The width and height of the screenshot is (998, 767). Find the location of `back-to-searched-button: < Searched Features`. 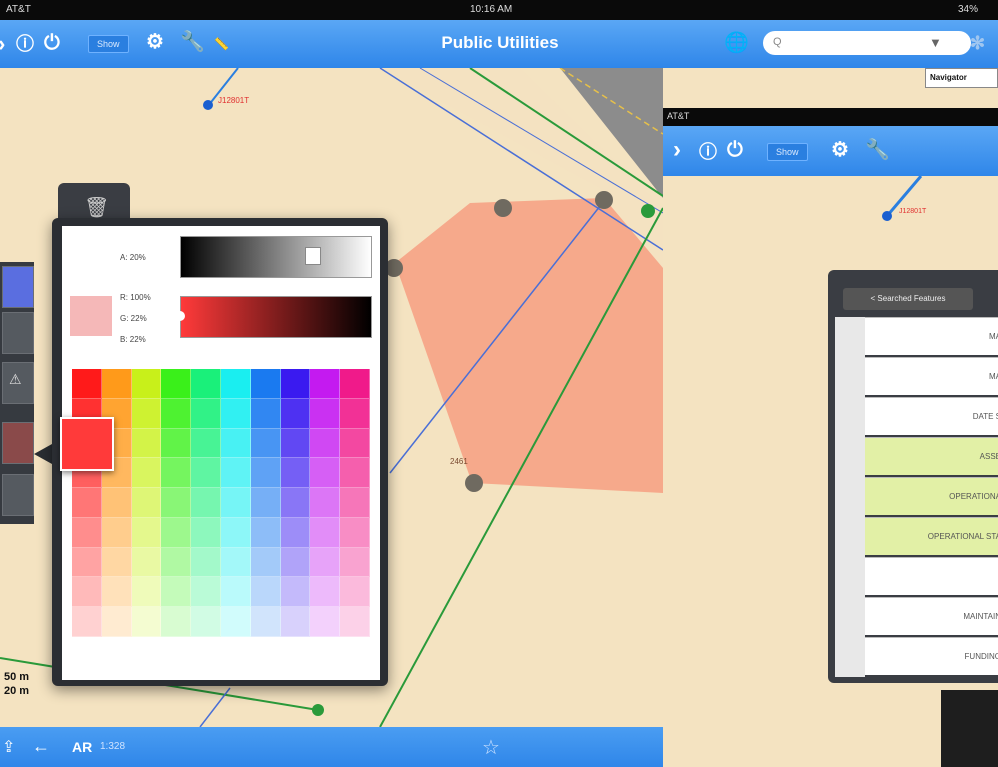

back-to-searched-button: < Searched Features is located at coordinates (908, 299).